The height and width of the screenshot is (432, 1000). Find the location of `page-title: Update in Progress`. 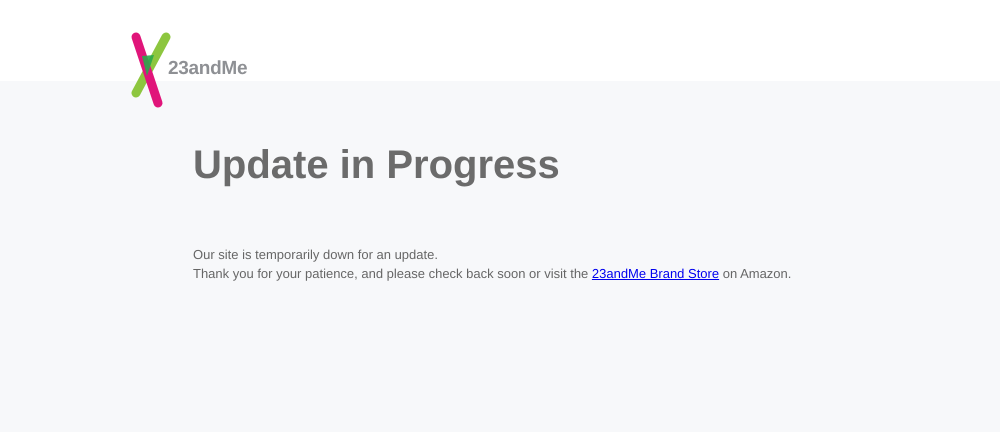

page-title: Update in Progress is located at coordinates (377, 165).